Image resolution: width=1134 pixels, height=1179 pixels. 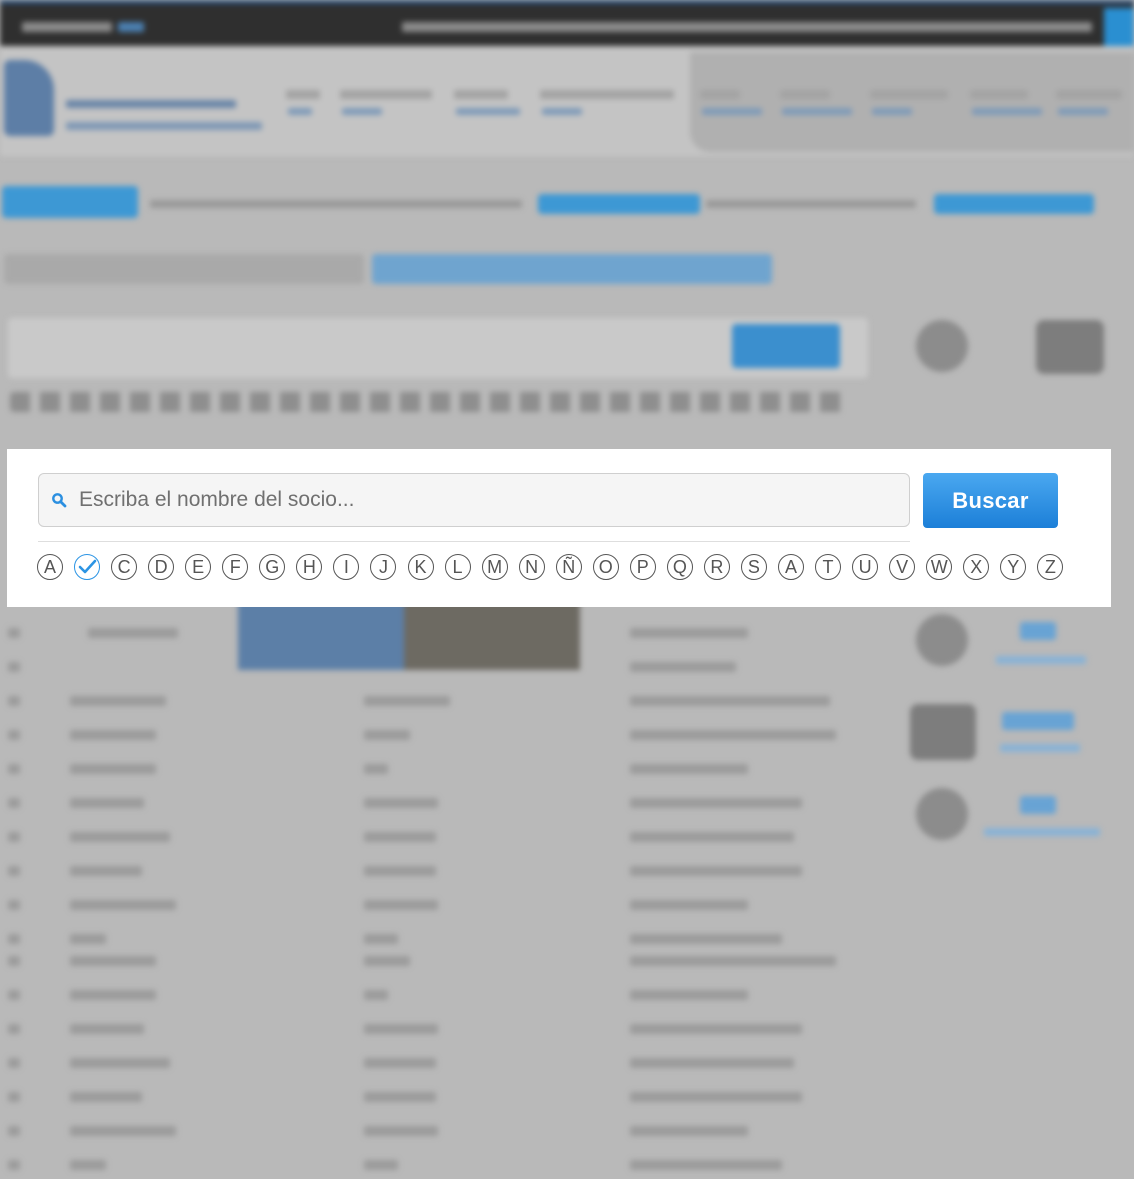 I want to click on letter-filter-t: T, so click(x=828, y=567).